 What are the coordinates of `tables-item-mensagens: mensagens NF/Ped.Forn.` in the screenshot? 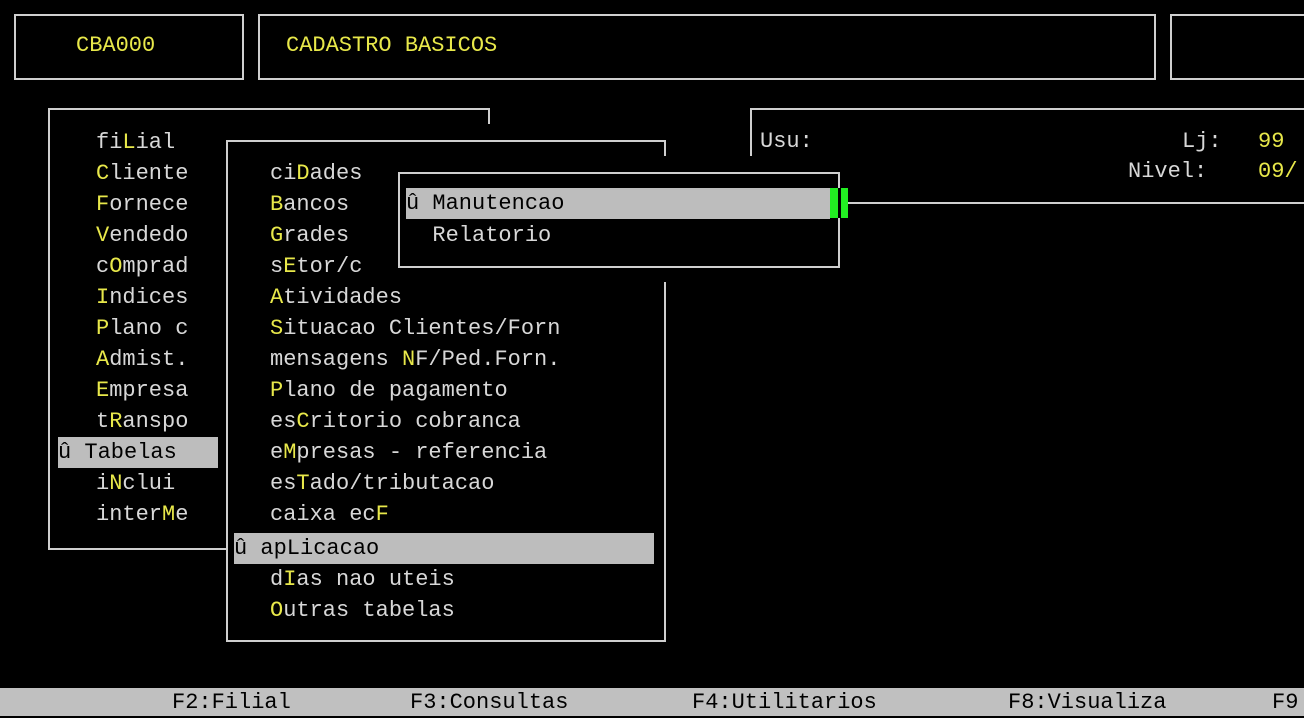 It's located at (415, 359).